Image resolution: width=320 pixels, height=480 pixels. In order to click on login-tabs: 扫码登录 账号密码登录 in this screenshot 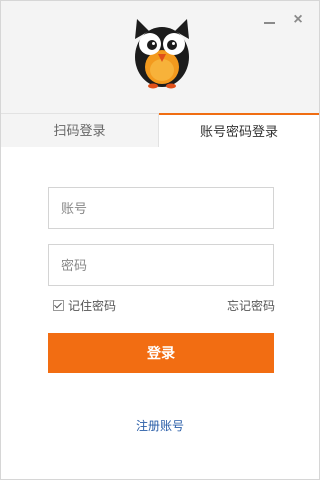, I will do `click(160, 130)`.